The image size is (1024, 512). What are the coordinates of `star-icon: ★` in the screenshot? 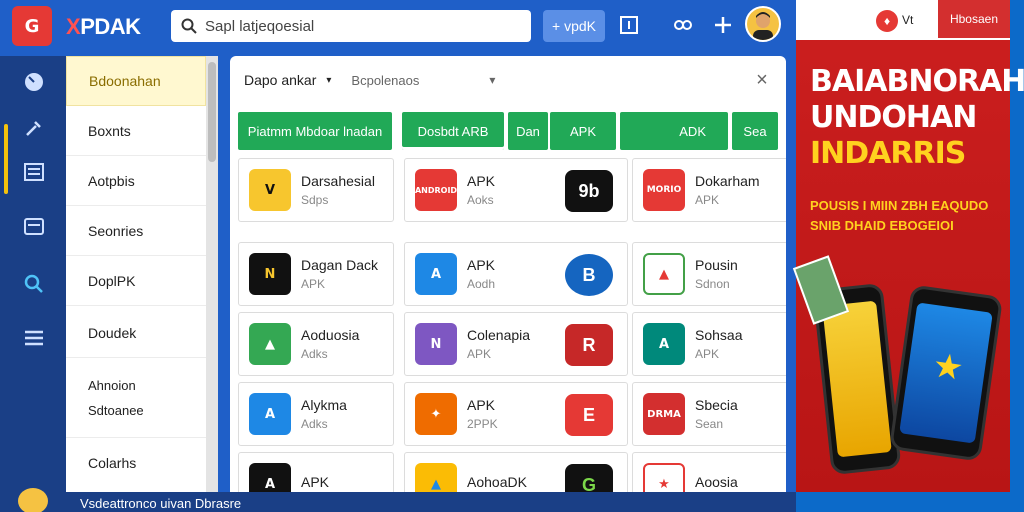 It's located at (948, 367).